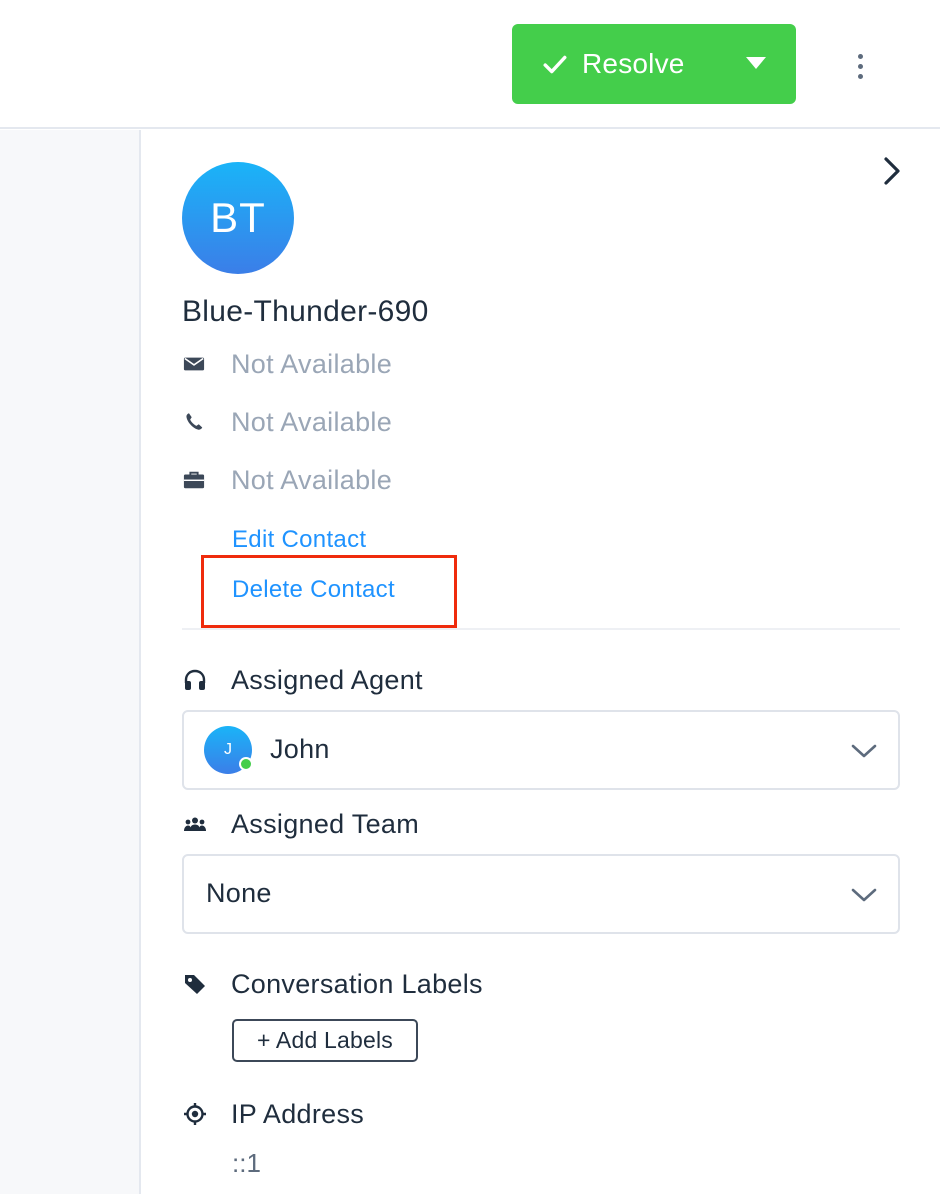 The height and width of the screenshot is (1194, 940). I want to click on conversation-labels-heading: Conversation Labels, so click(332, 984).